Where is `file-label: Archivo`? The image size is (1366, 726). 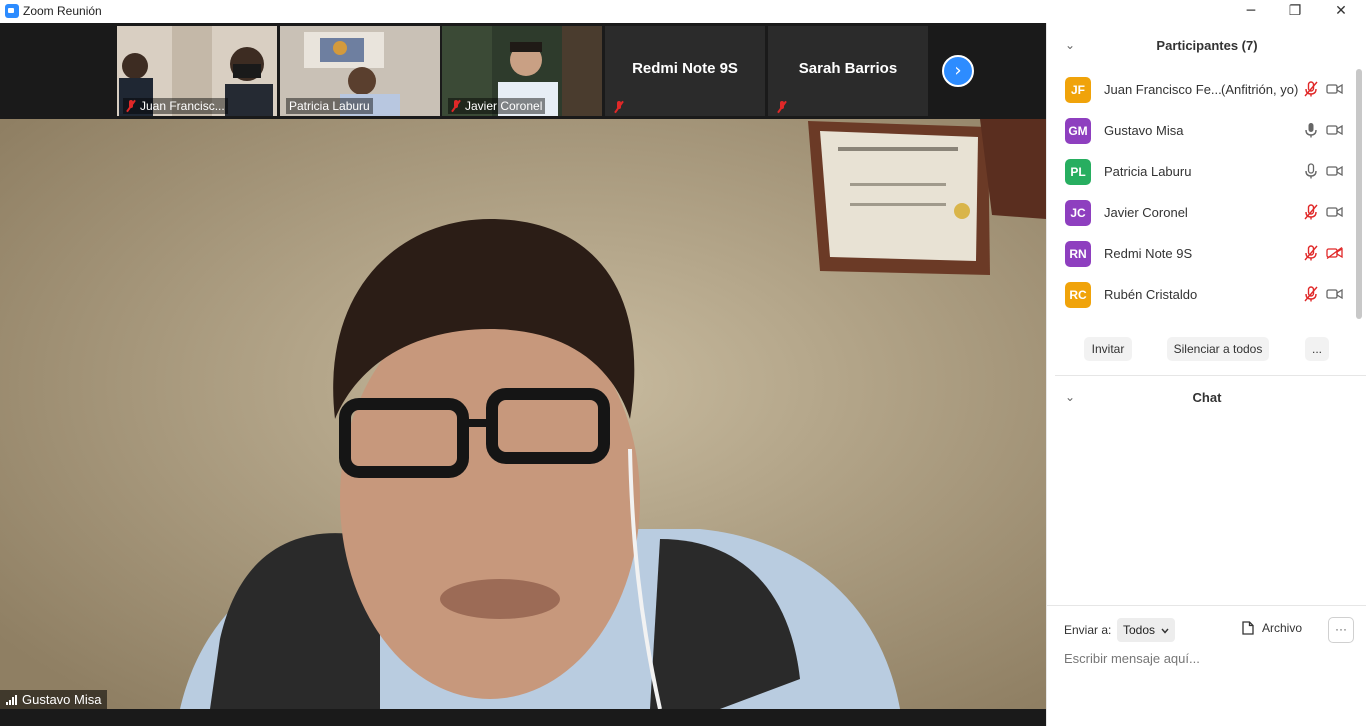
file-label: Archivo is located at coordinates (1282, 628).